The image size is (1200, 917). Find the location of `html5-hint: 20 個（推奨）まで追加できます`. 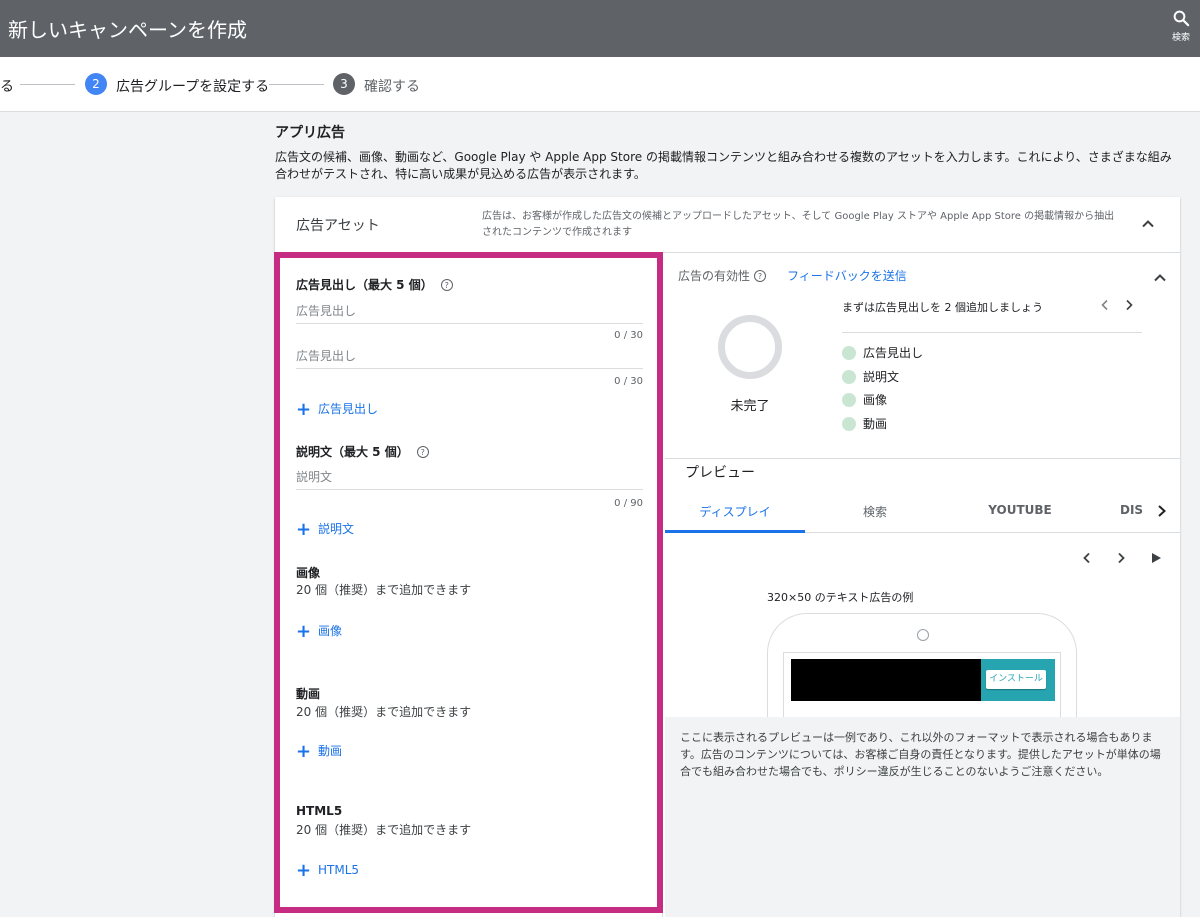

html5-hint: 20 個（推奨）まで追加できます is located at coordinates (384, 830).